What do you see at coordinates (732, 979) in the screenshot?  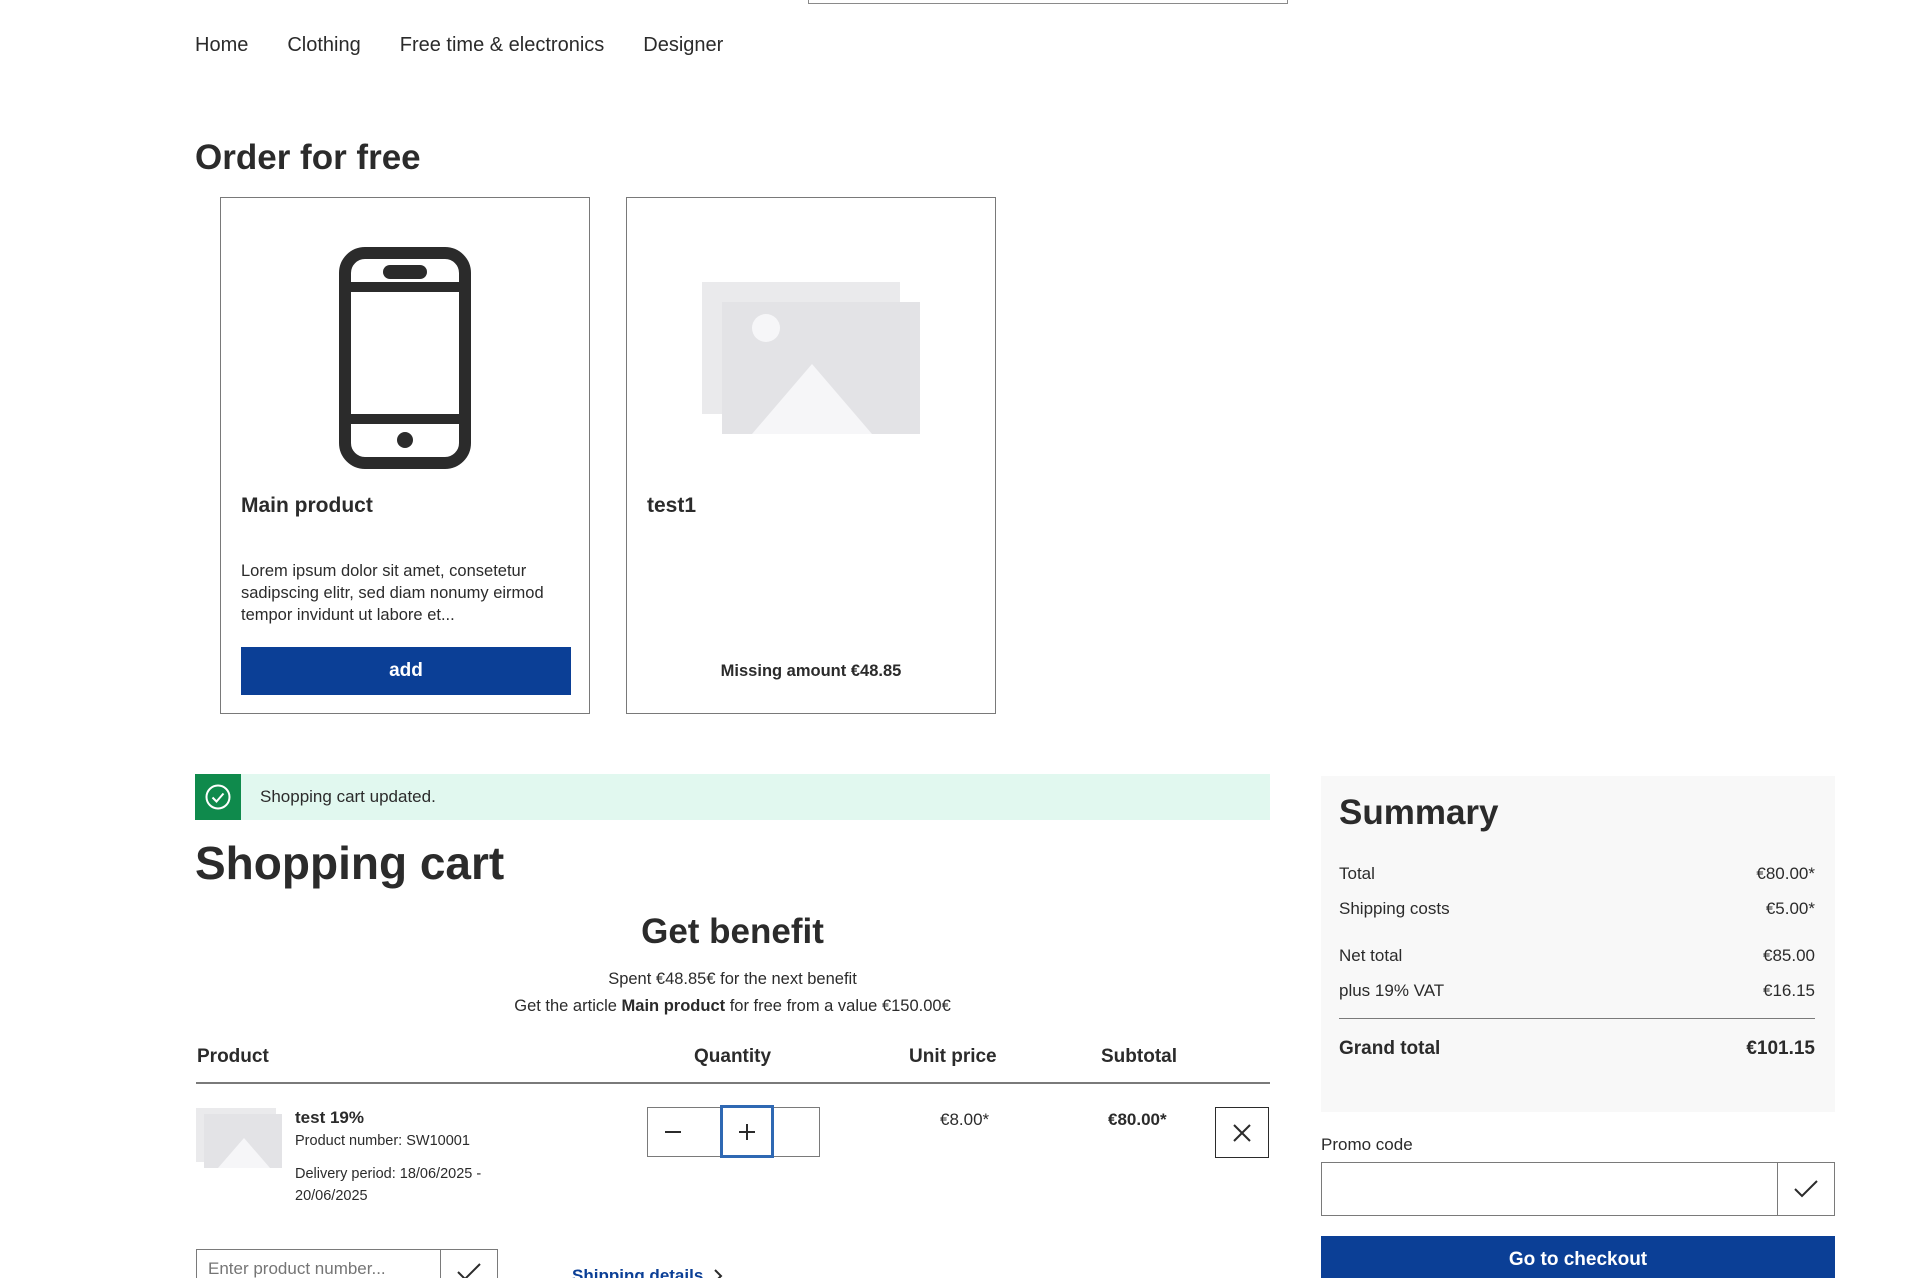 I see `benefit-spent-text: Spent €48.85€ for the next benefit` at bounding box center [732, 979].